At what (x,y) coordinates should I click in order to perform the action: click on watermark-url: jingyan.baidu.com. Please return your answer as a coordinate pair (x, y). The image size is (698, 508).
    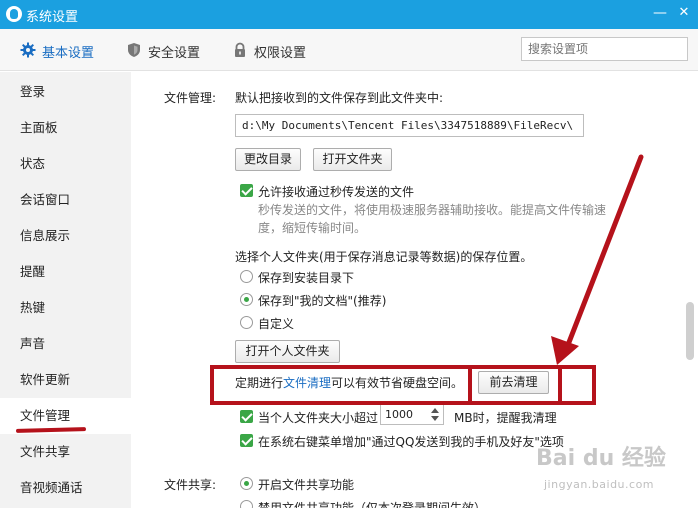
    Looking at the image, I should click on (599, 484).